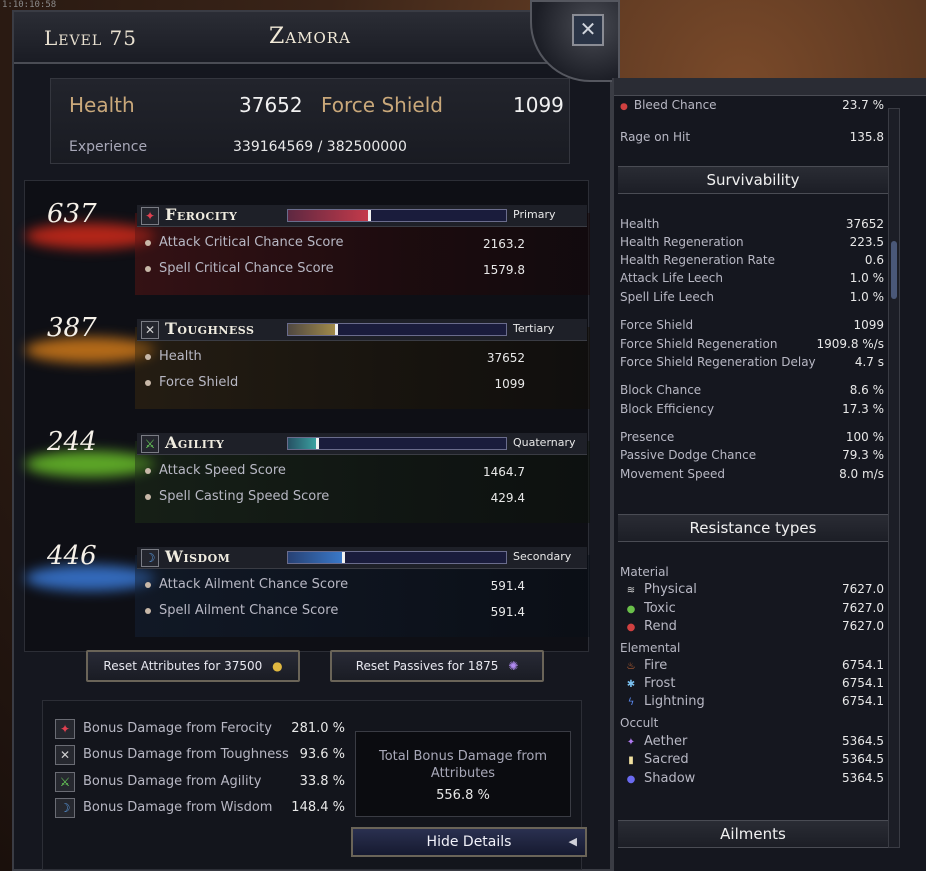 Image resolution: width=926 pixels, height=871 pixels. Describe the element at coordinates (754, 703) in the screenshot. I see `resist-lightning: ϟ Lightning 6754.1` at that location.